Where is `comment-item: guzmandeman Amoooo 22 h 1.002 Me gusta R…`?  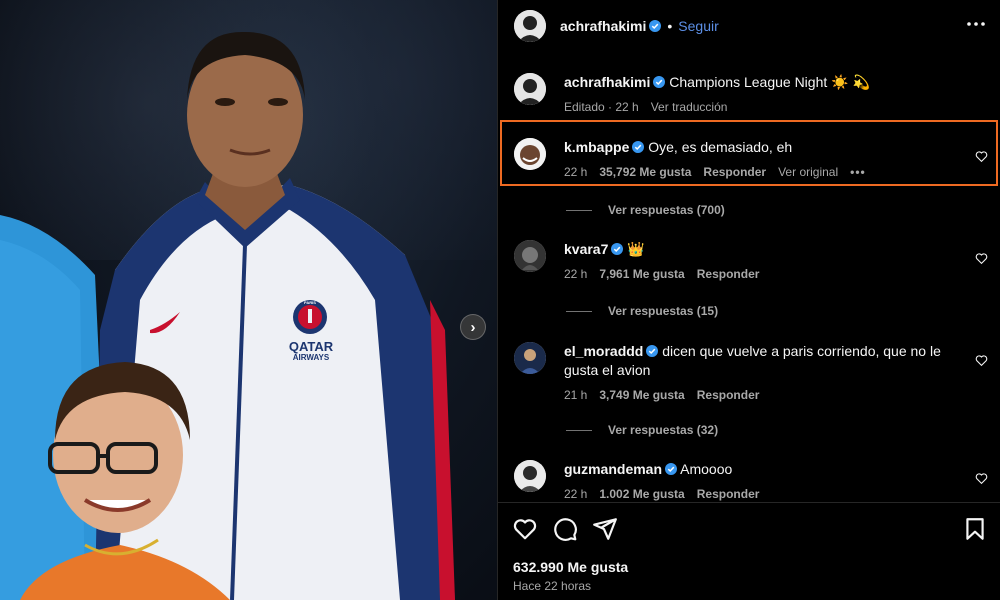
comment-item: guzmandeman Amoooo 22 h 1.002 Me gusta R… is located at coordinates (757, 481).